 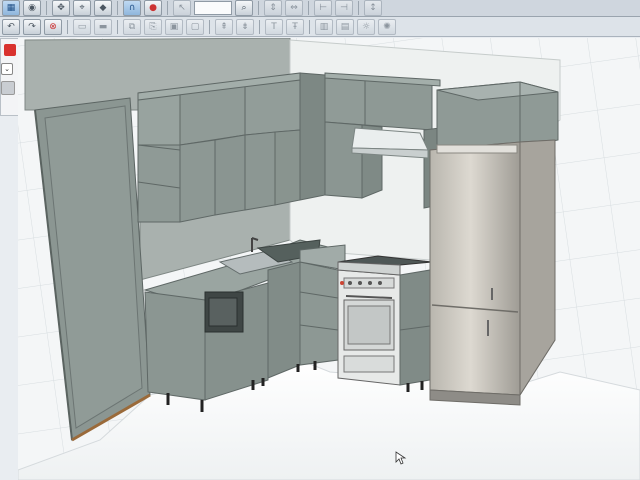 I want to click on main-toolbar: ▦ ◉ ✥ ⌖ ◆ ∩ ● ↖ ⌕ ⇕ ⇔ ⊢ ⊣ ↕, so click(x=320, y=8).